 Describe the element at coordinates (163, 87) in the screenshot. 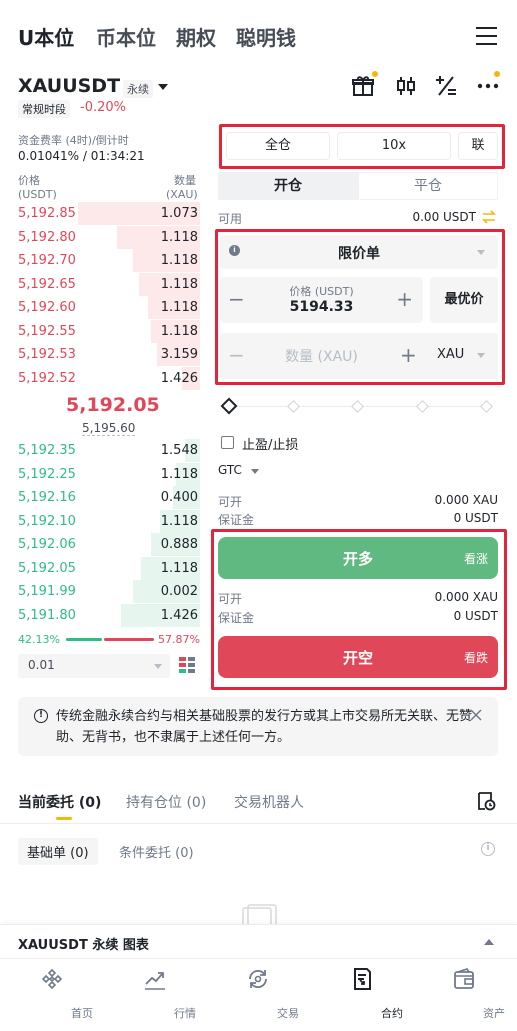

I see `symbol-dropdown-icon` at that location.